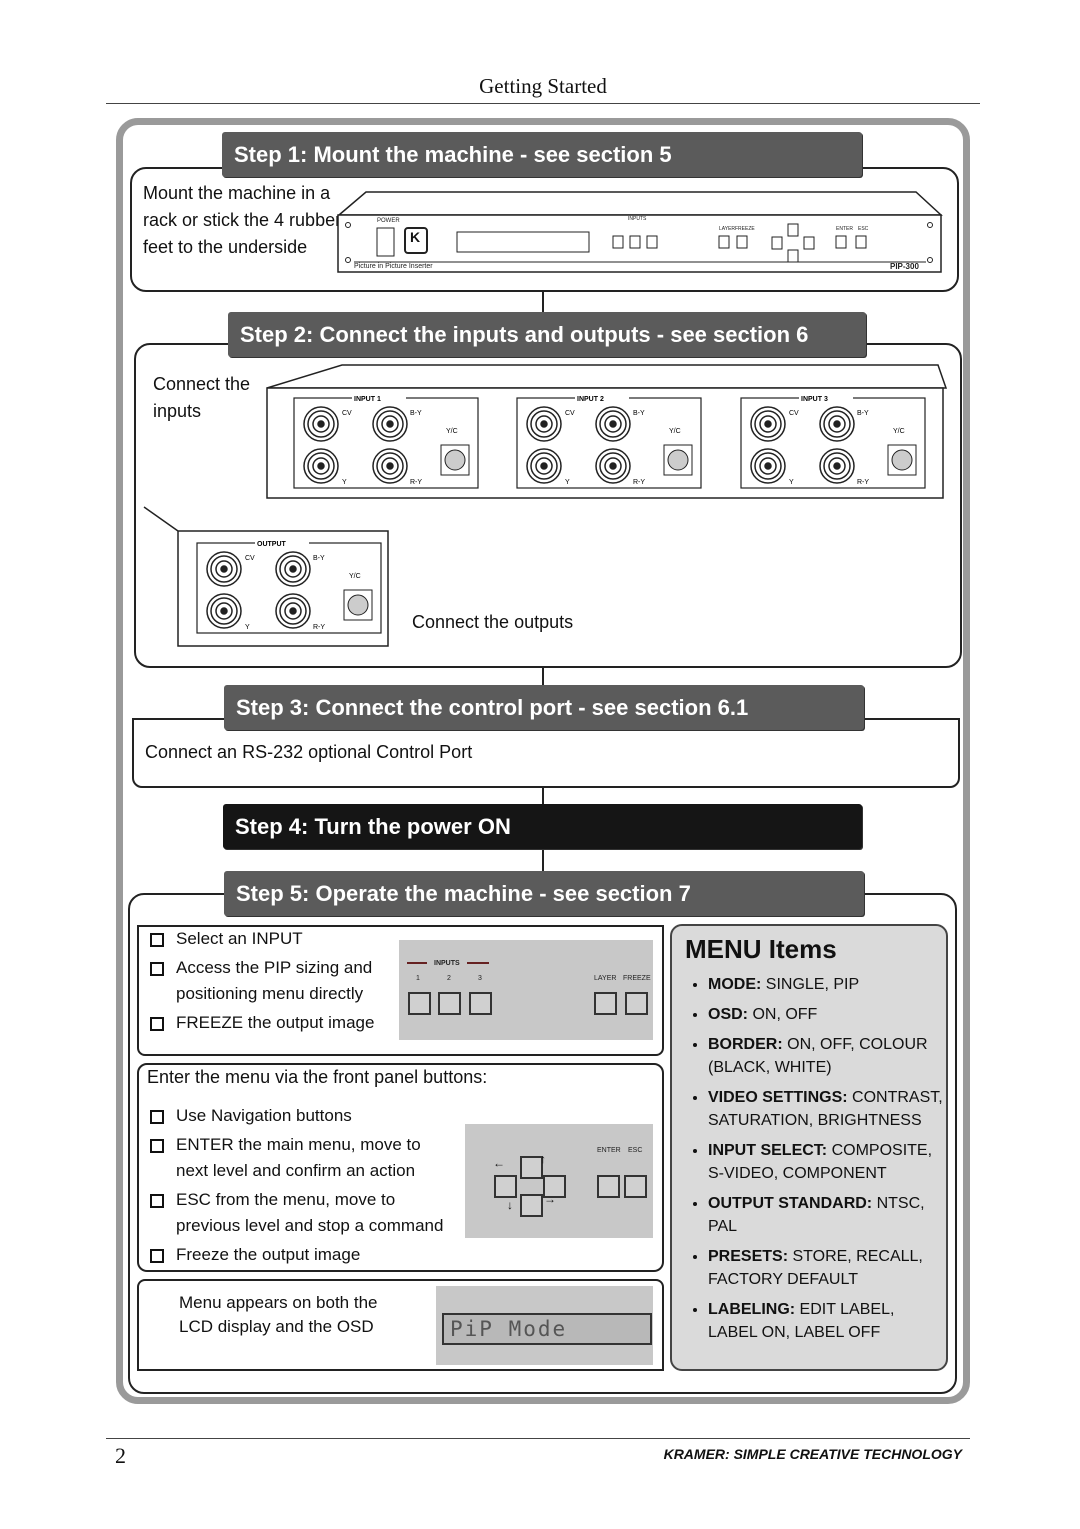  What do you see at coordinates (543, 1159) in the screenshot?
I see `arrow-up-icon: ↑` at bounding box center [543, 1159].